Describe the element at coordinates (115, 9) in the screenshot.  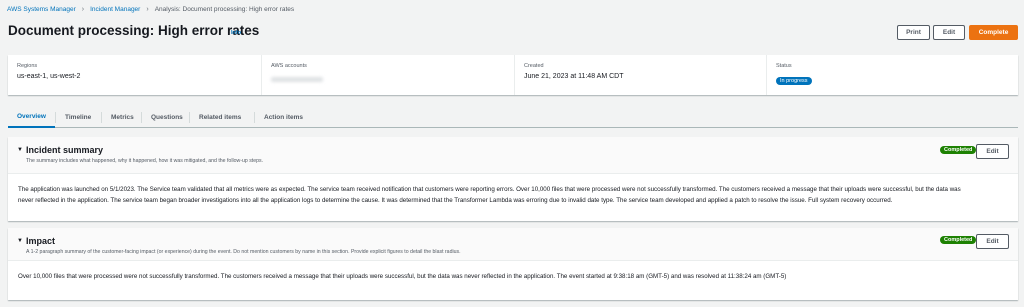
I see `breadcrumb-incident-manager: Incident Manager` at that location.